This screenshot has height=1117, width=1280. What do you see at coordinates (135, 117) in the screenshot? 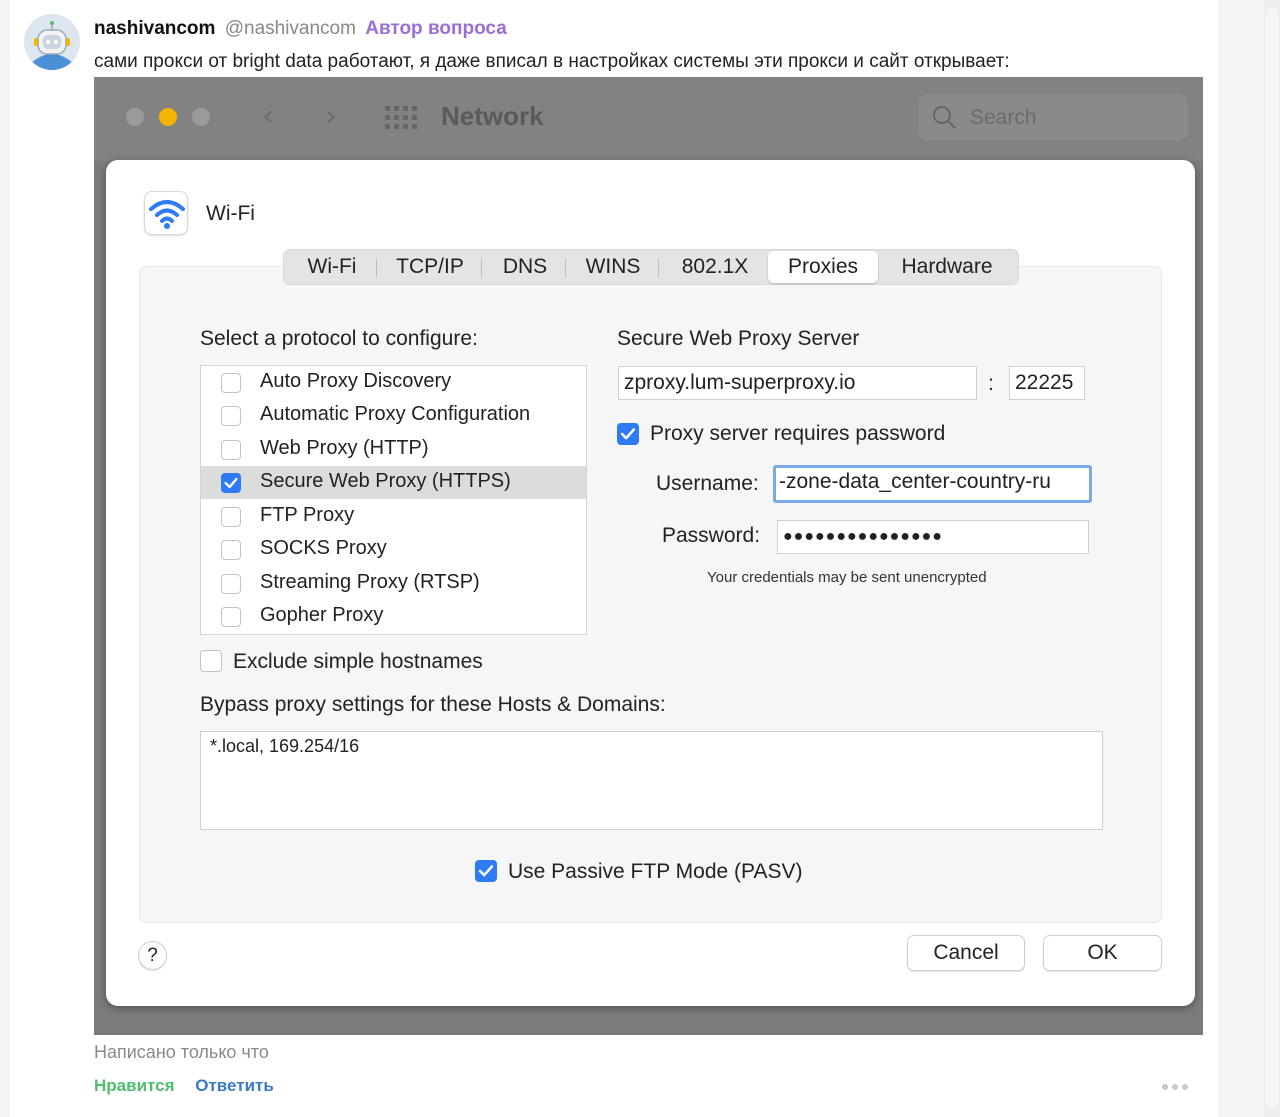
I see `close-light` at bounding box center [135, 117].